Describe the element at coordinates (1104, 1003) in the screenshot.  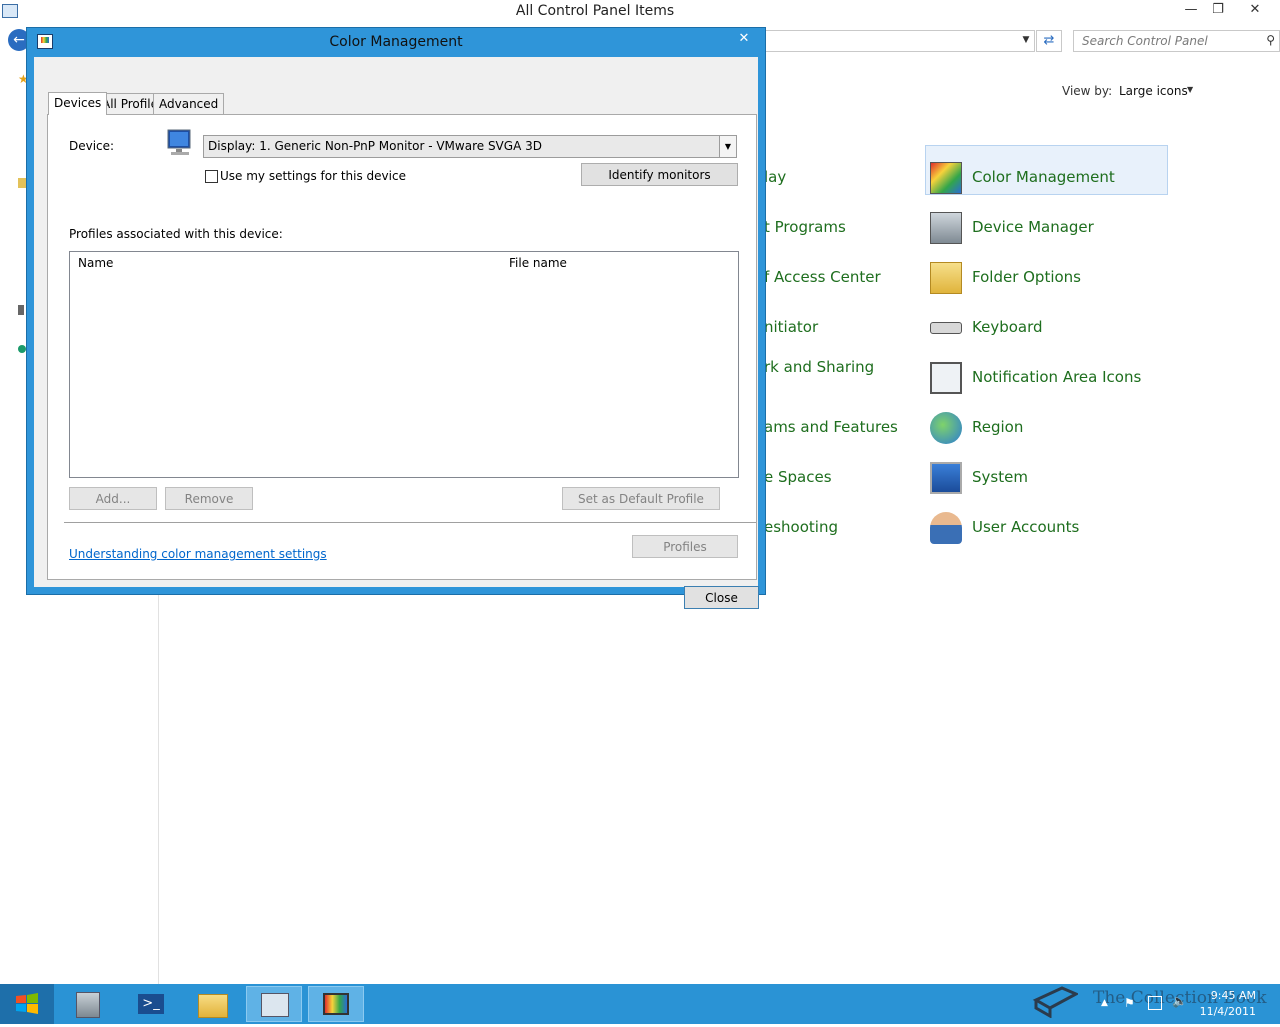
I see `tray-overflow-icon: ▲` at that location.